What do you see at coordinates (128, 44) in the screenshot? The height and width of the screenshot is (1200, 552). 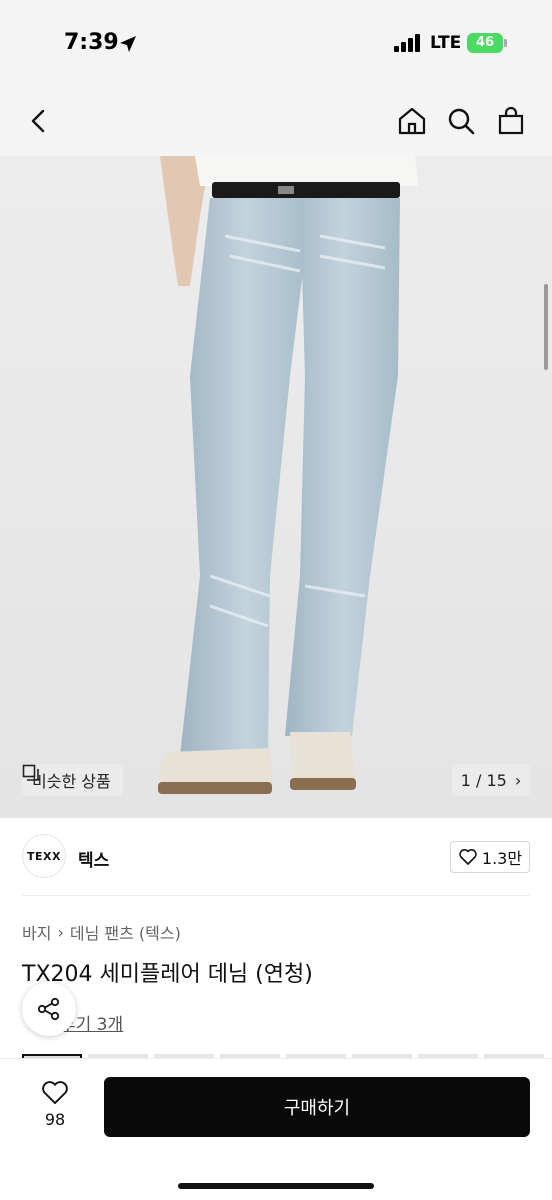 I see `location-arrow-icon` at bounding box center [128, 44].